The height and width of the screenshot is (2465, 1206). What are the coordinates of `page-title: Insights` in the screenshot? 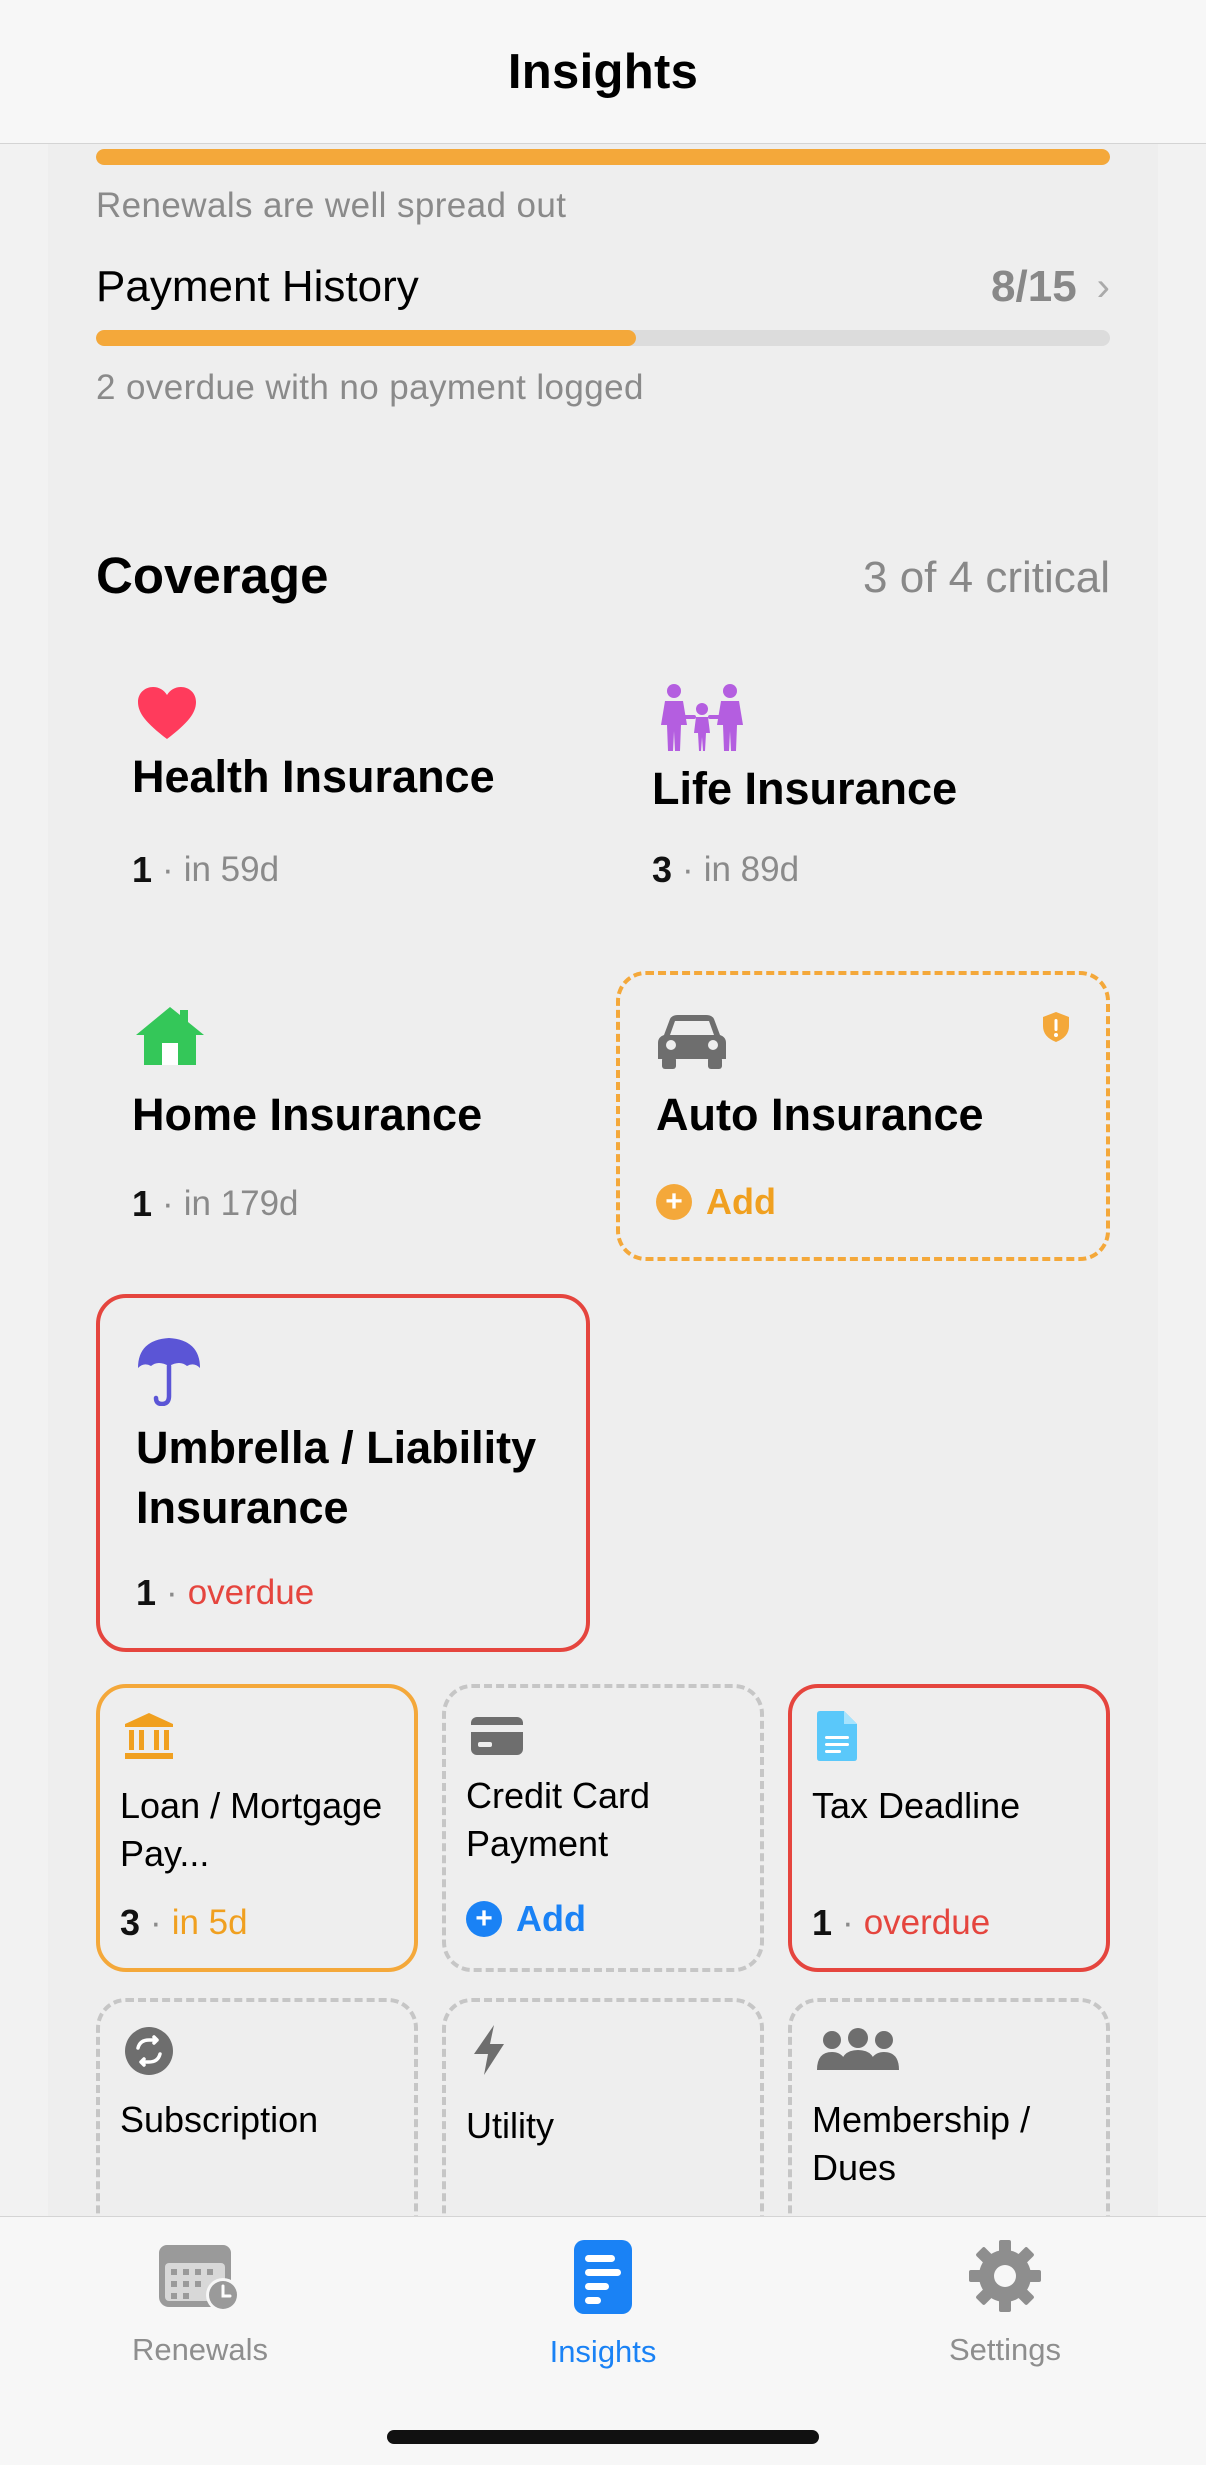 It's located at (603, 71).